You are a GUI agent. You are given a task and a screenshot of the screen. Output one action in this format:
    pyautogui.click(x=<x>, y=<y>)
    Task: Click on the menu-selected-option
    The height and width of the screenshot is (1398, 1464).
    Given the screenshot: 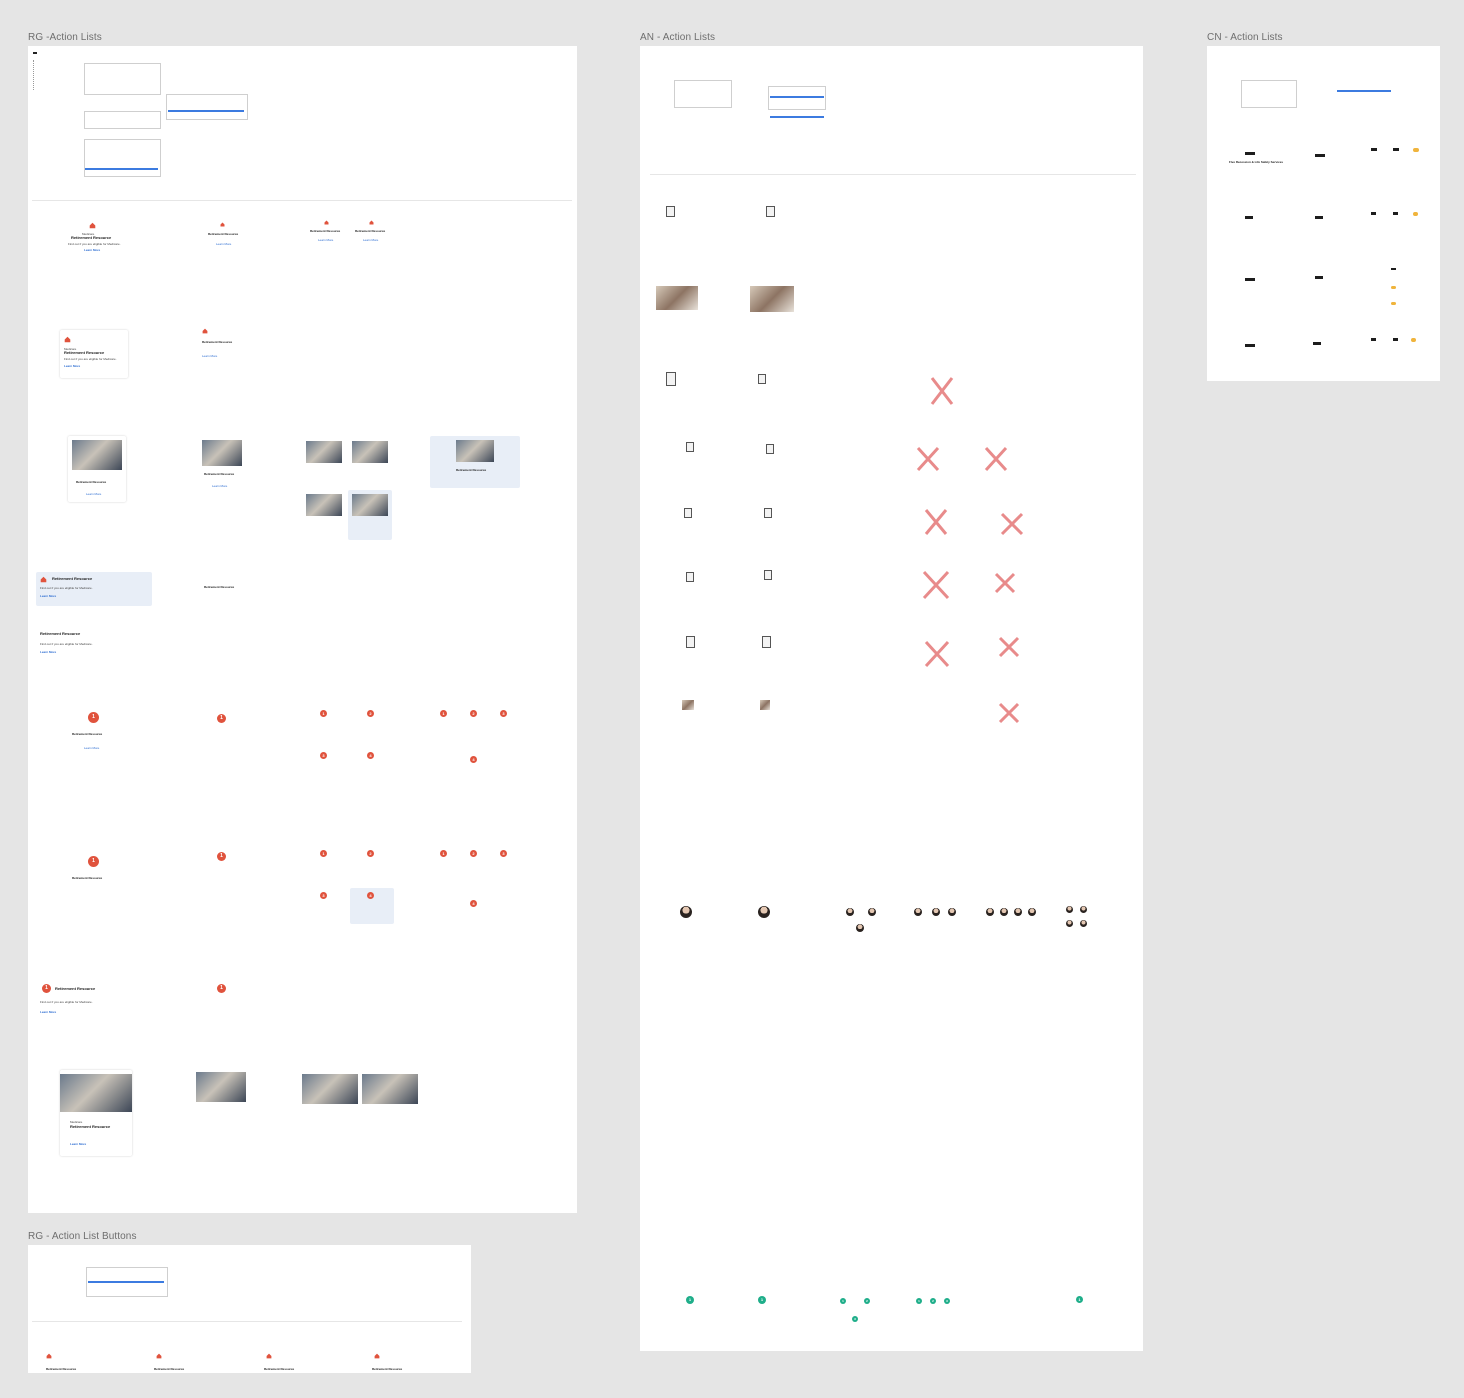 What is the action you would take?
    pyautogui.click(x=1364, y=91)
    